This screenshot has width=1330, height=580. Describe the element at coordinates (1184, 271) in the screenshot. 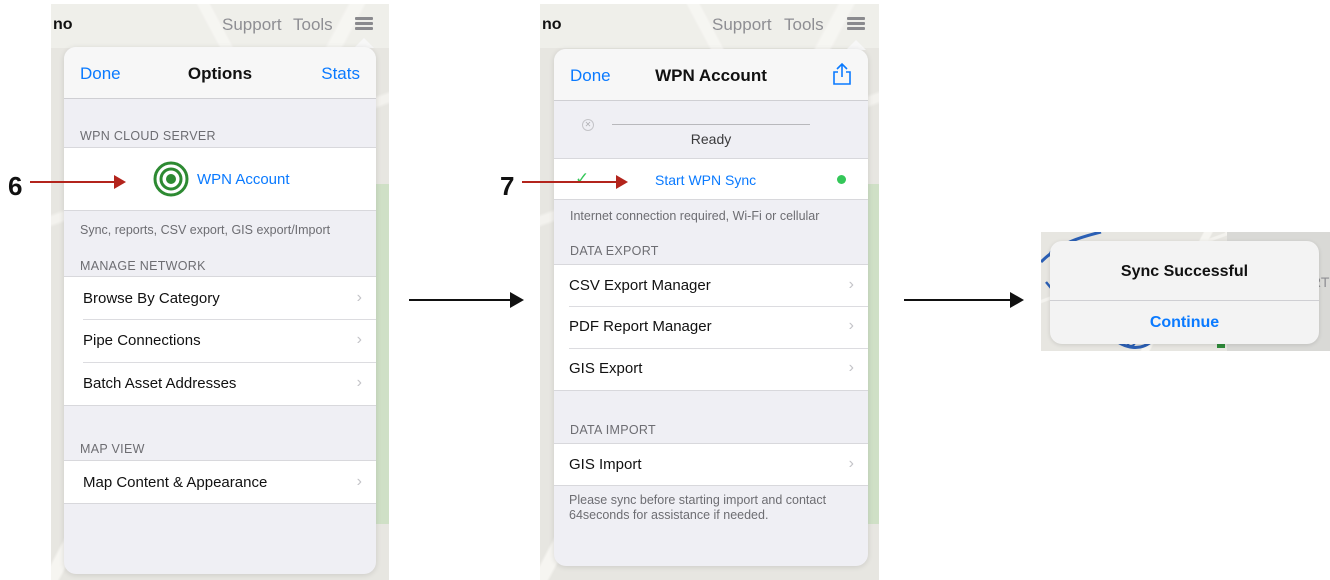

I see `alert-title: Sync Successful` at that location.